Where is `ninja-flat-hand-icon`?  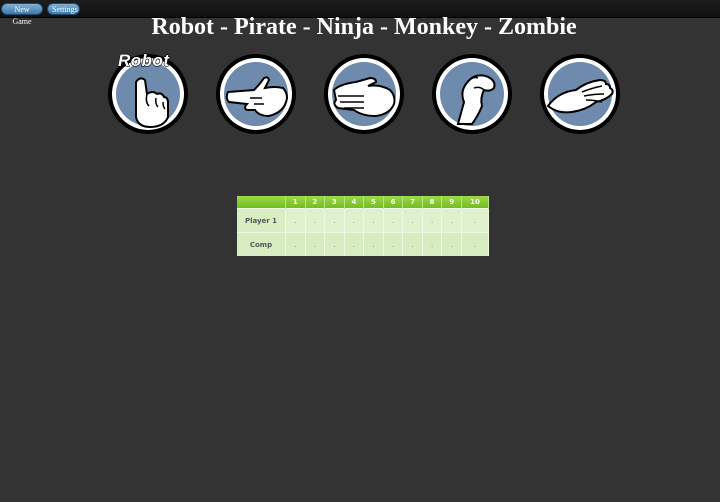
ninja-flat-hand-icon is located at coordinates (364, 94).